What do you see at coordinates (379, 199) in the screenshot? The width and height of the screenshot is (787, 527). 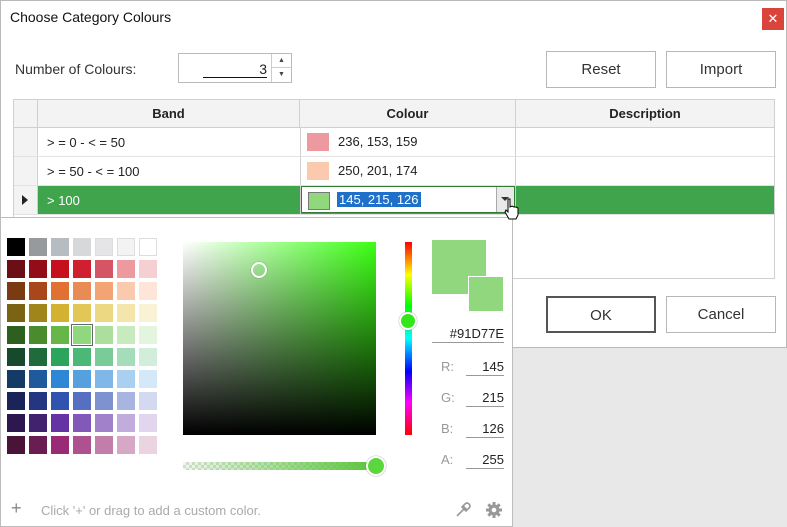 I see `colour-rgb-text-selected: 145, 215, 126` at bounding box center [379, 199].